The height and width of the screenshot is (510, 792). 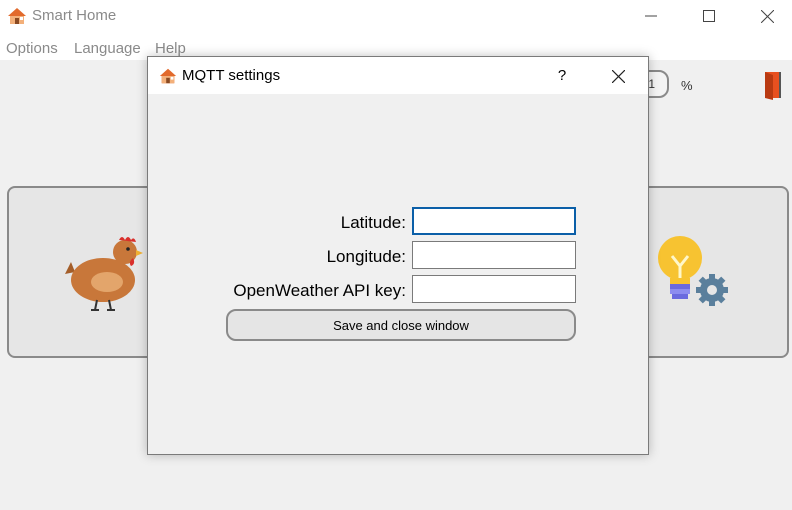 What do you see at coordinates (396, 17) in the screenshot?
I see `main-title-bar: Smart Home` at bounding box center [396, 17].